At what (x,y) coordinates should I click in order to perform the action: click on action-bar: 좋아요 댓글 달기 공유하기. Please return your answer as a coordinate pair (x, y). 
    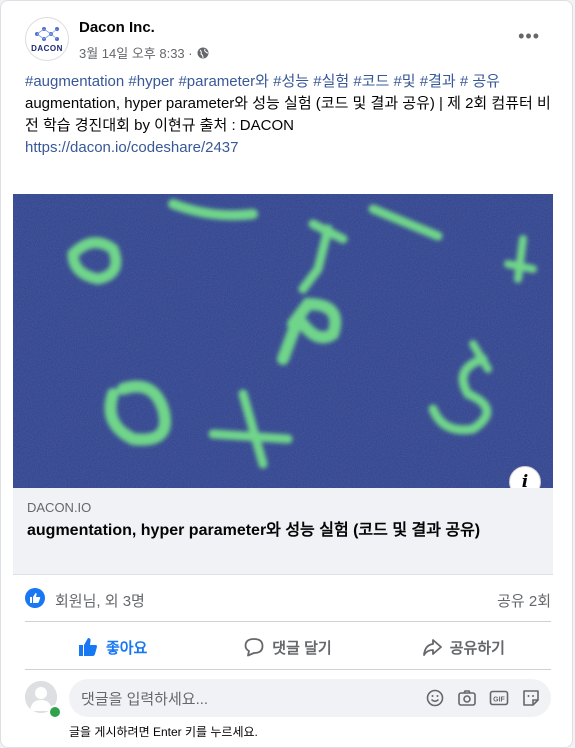
    Looking at the image, I should click on (288, 647).